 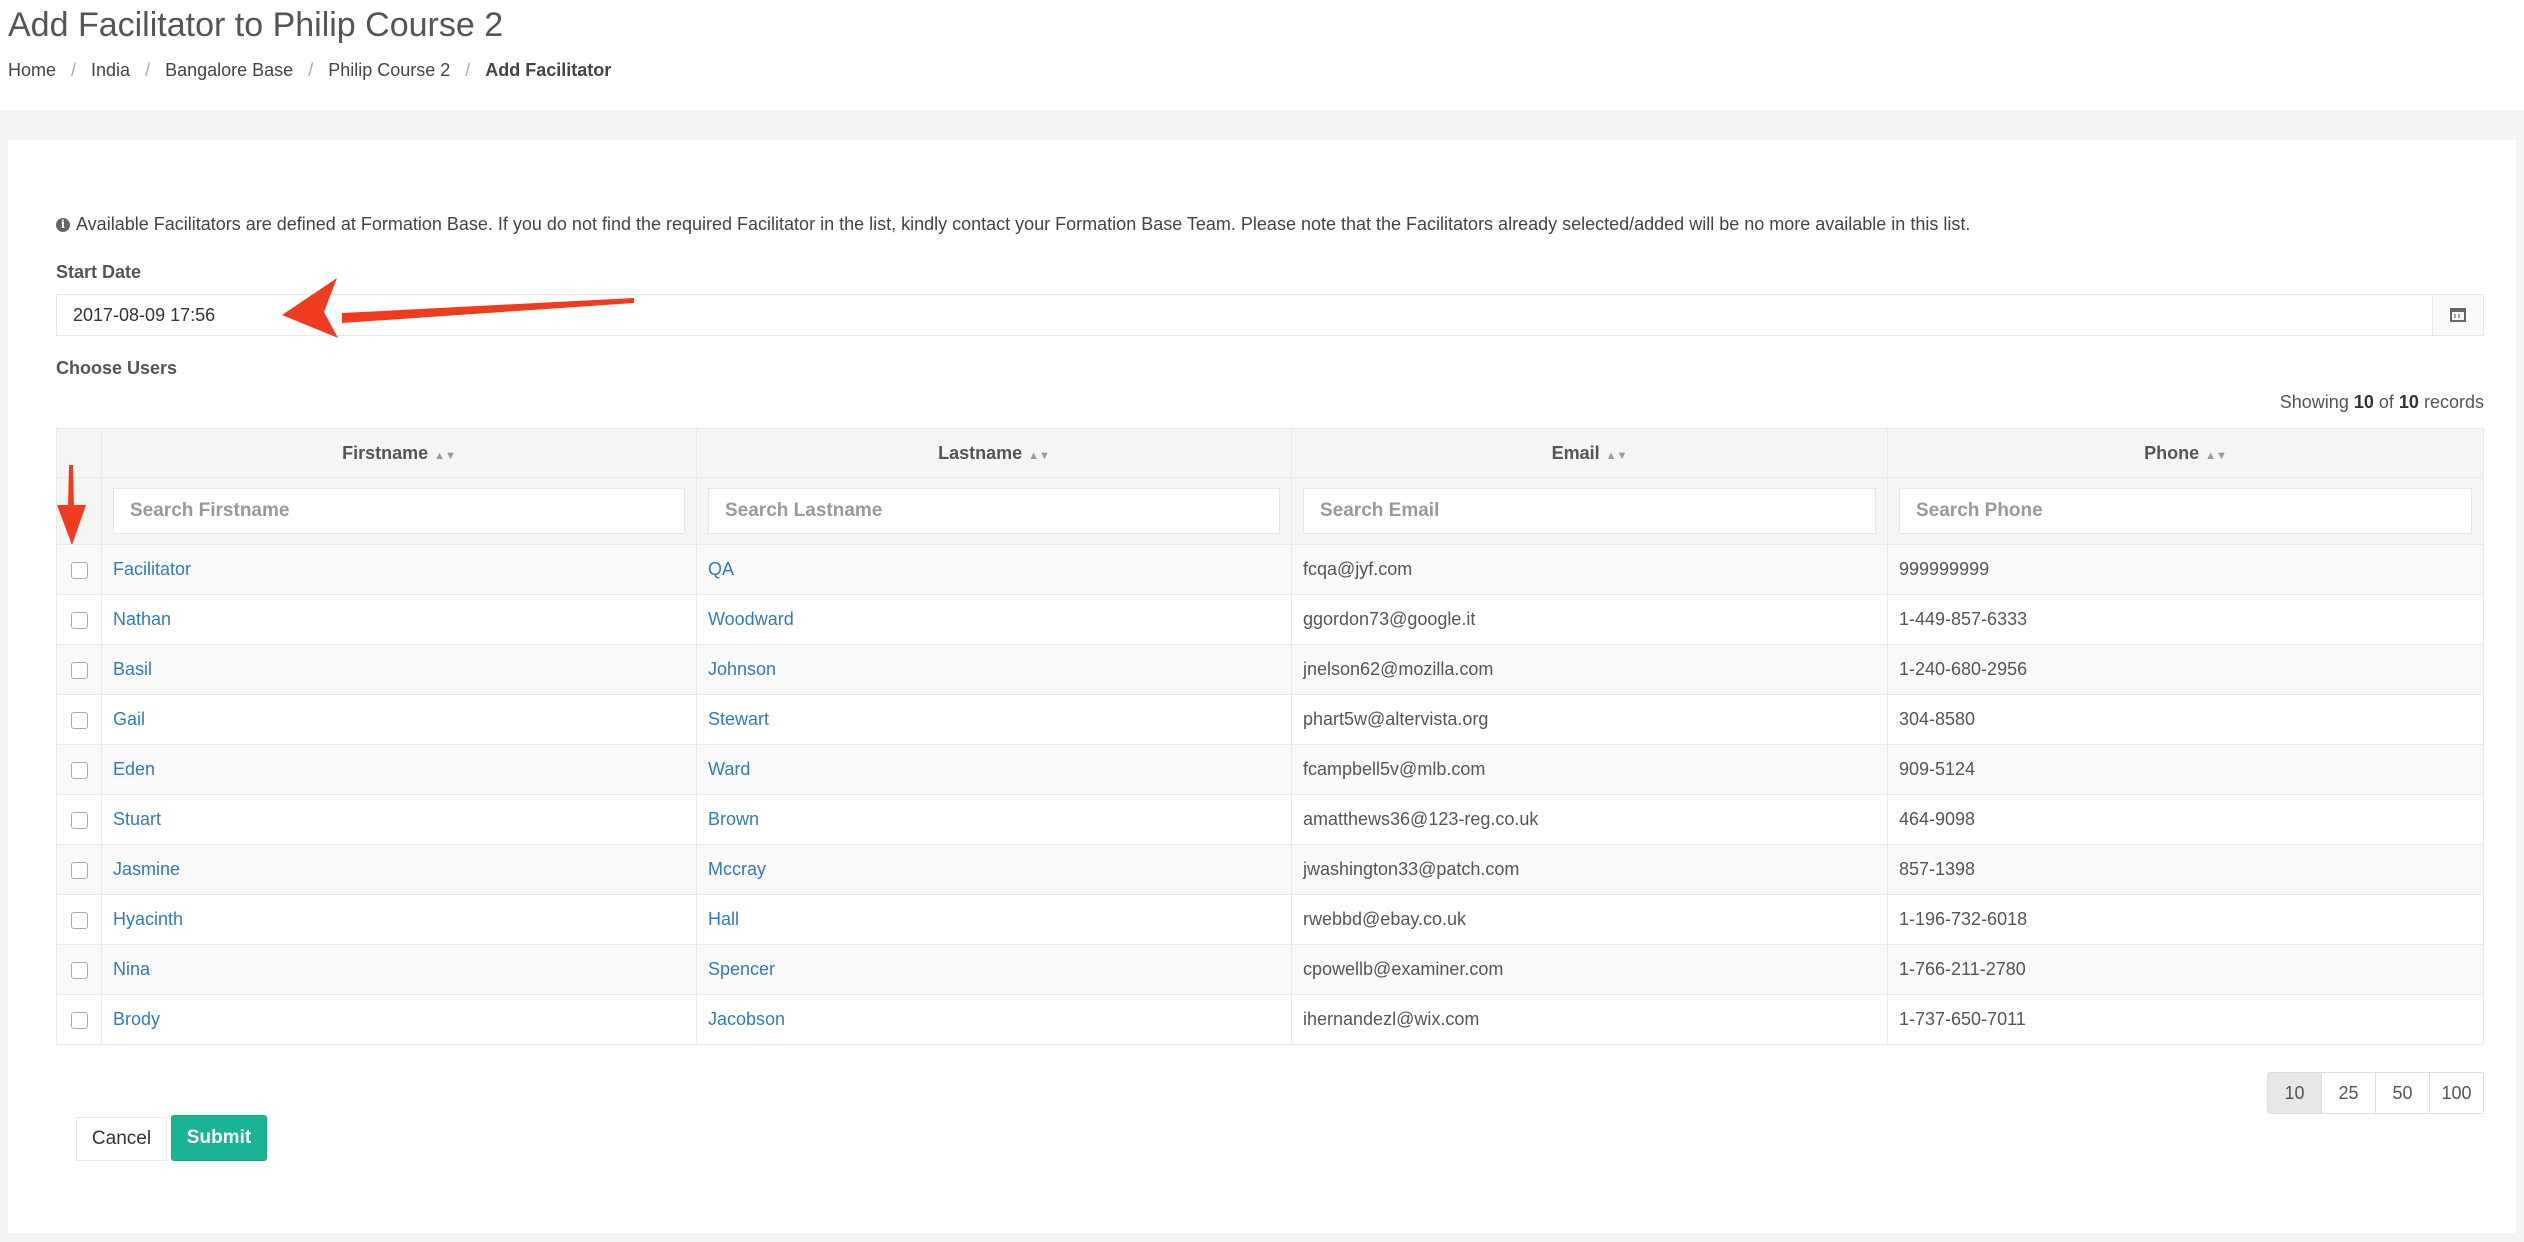 I want to click on sort-icon: ▲▼, so click(x=1039, y=455).